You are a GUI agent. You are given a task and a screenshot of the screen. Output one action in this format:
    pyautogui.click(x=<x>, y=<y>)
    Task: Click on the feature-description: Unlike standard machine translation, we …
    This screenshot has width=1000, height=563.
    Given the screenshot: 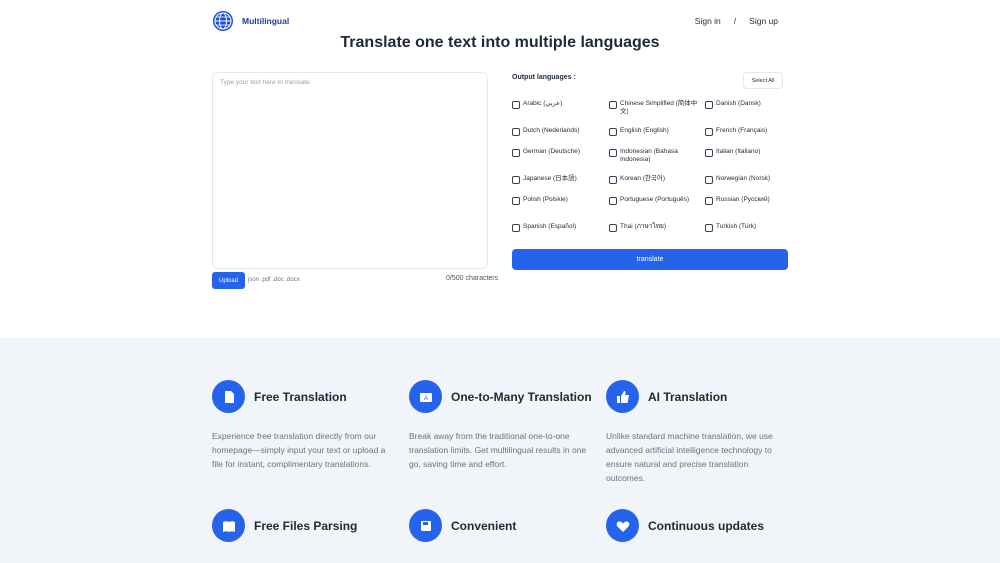 What is the action you would take?
    pyautogui.click(x=689, y=457)
    